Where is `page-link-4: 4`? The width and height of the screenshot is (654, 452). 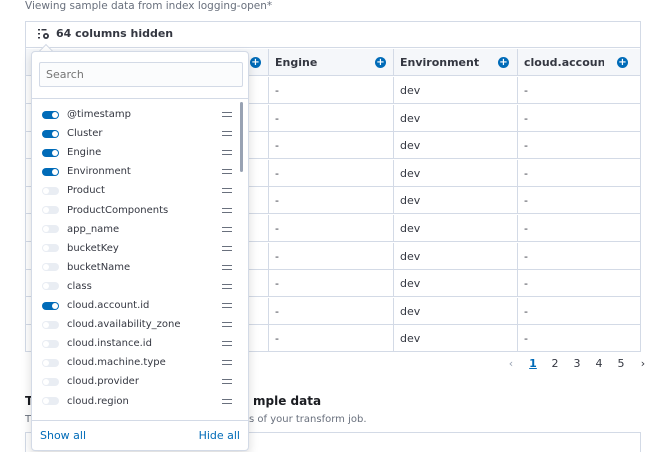 page-link-4: 4 is located at coordinates (599, 363).